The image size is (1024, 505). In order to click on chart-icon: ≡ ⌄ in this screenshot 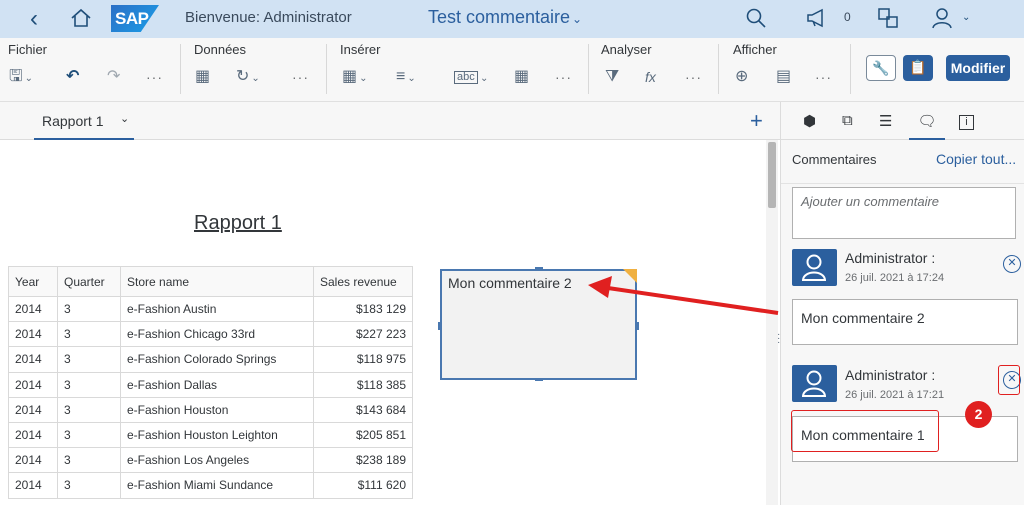, I will do `click(406, 78)`.